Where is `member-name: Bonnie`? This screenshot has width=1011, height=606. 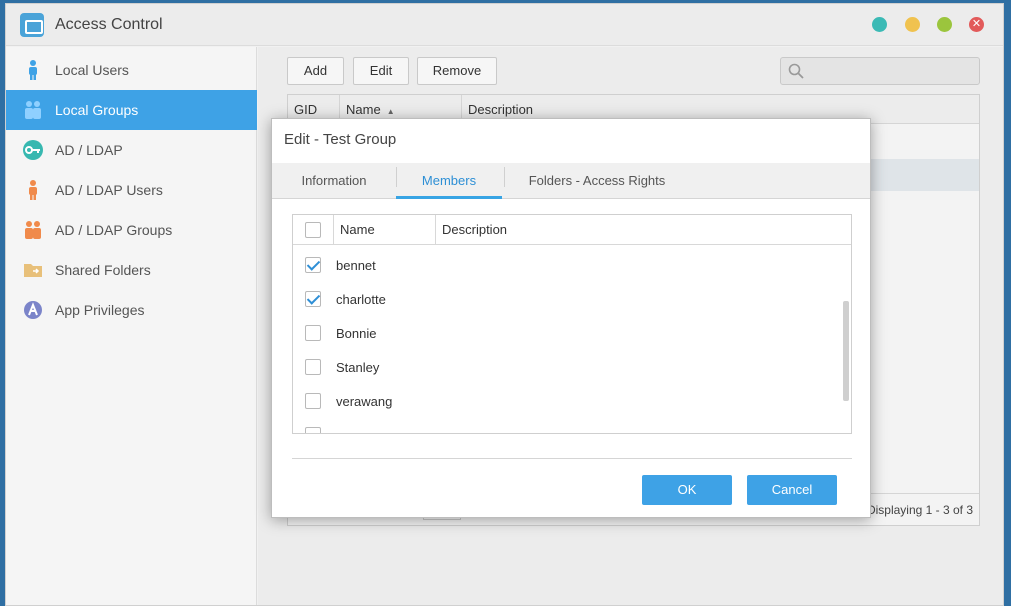
member-name: Bonnie is located at coordinates (356, 333).